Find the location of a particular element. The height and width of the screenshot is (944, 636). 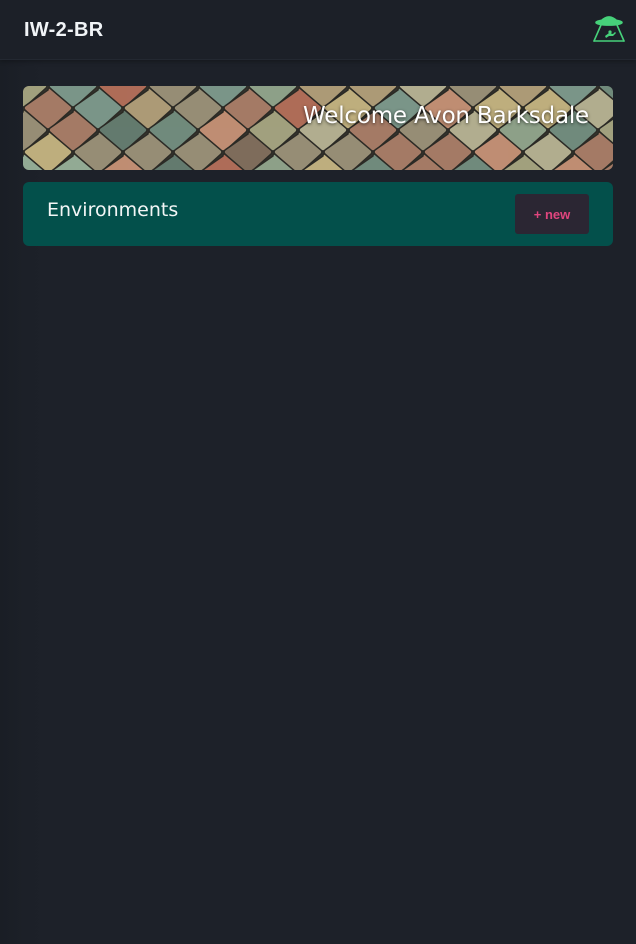

welcome-message: Welcome Avon Barksdale is located at coordinates (446, 116).